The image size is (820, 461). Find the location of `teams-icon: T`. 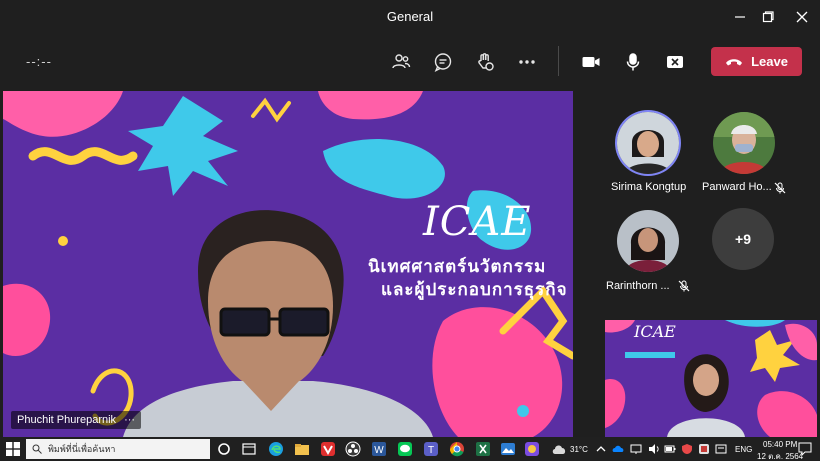

teams-icon: T is located at coordinates (431, 449).